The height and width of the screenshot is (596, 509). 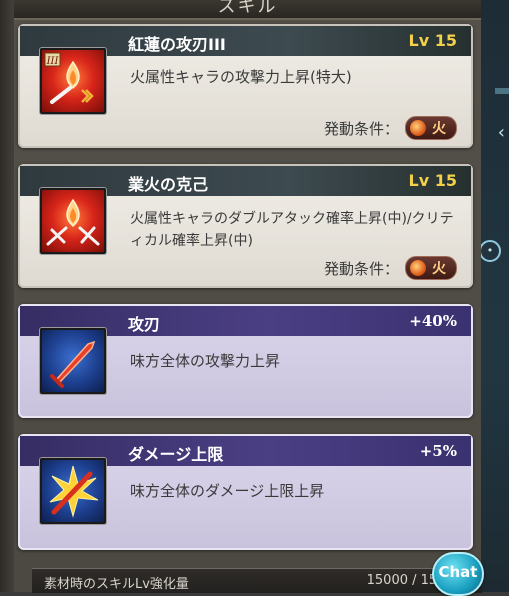 I want to click on skill-bonus: +40%, so click(x=433, y=321).